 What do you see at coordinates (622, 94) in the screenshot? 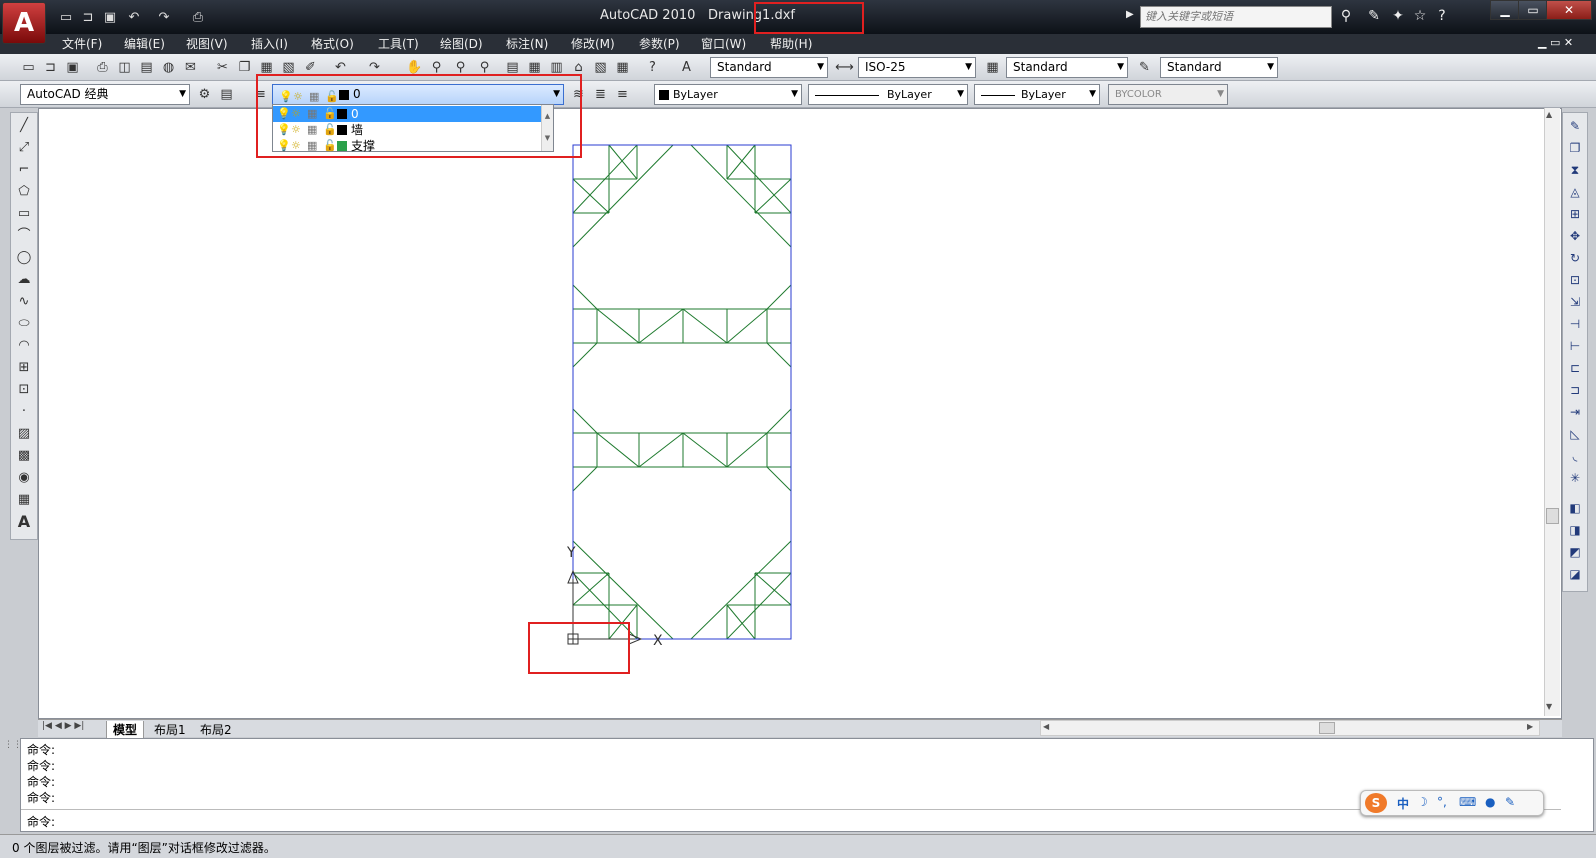
I see `layer-isolate-icon: ≡` at bounding box center [622, 94].